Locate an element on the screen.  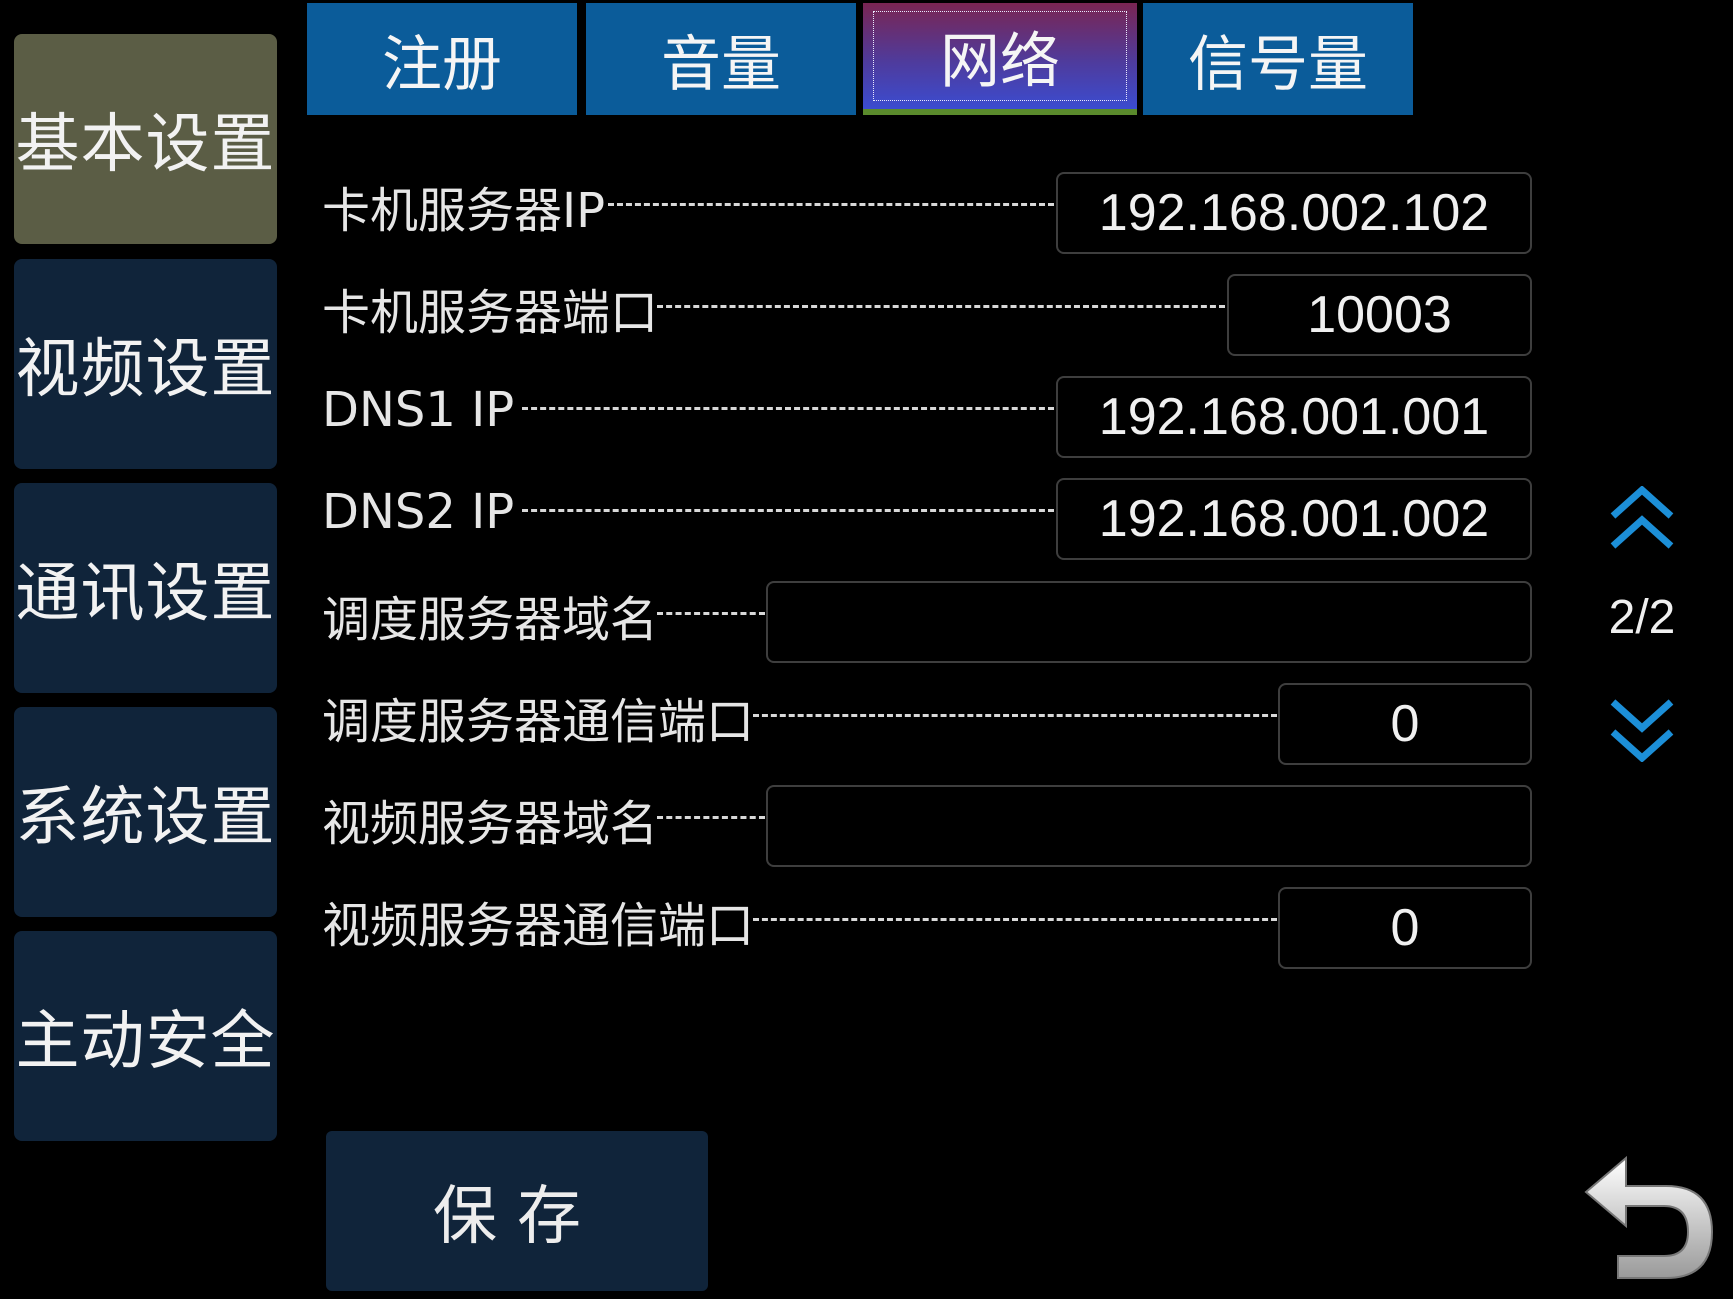
video-server-domain-field is located at coordinates (1149, 826).